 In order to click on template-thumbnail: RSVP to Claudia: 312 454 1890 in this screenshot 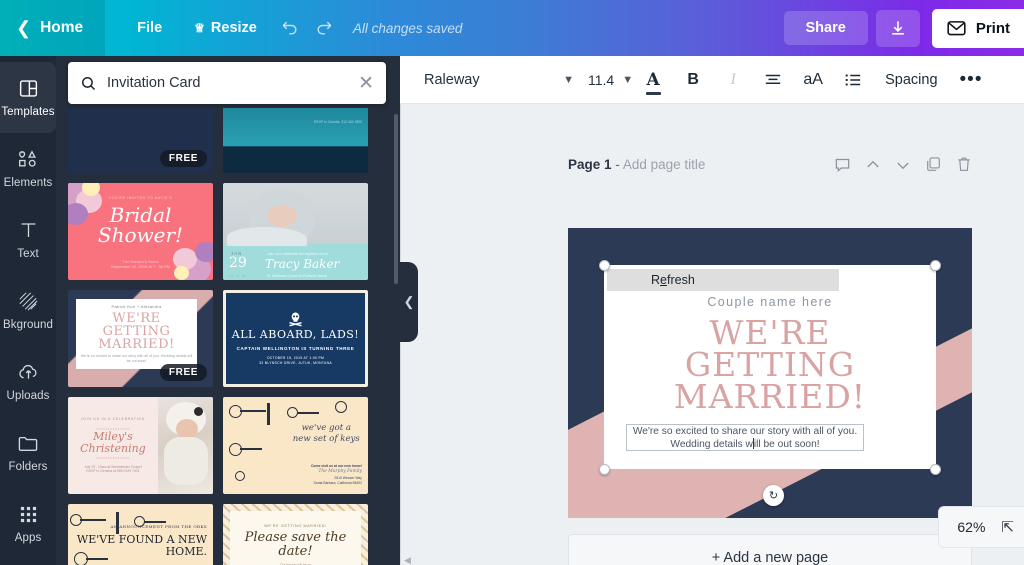, I will do `click(295, 140)`.